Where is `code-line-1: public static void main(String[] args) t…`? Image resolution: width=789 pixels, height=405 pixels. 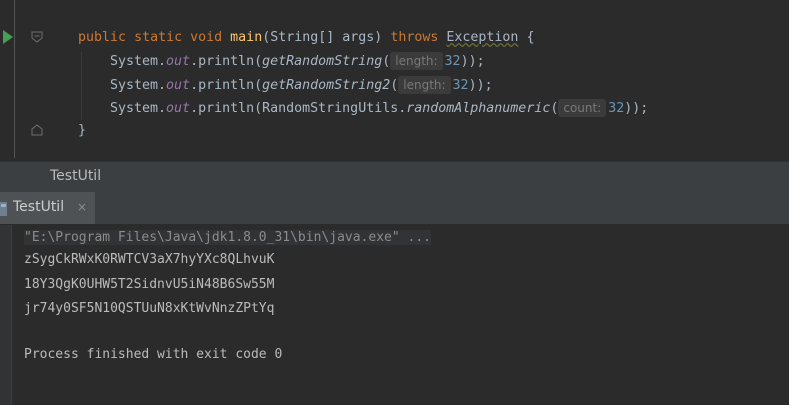
code-line-1: public static void main(String[] args) t… is located at coordinates (306, 38).